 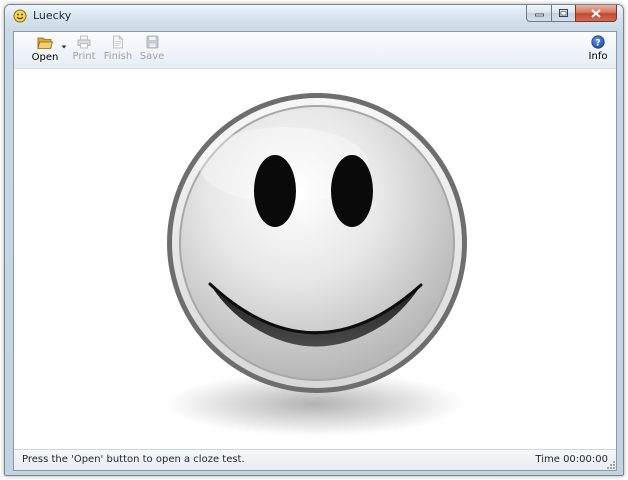 What do you see at coordinates (84, 42) in the screenshot?
I see `printer-icon` at bounding box center [84, 42].